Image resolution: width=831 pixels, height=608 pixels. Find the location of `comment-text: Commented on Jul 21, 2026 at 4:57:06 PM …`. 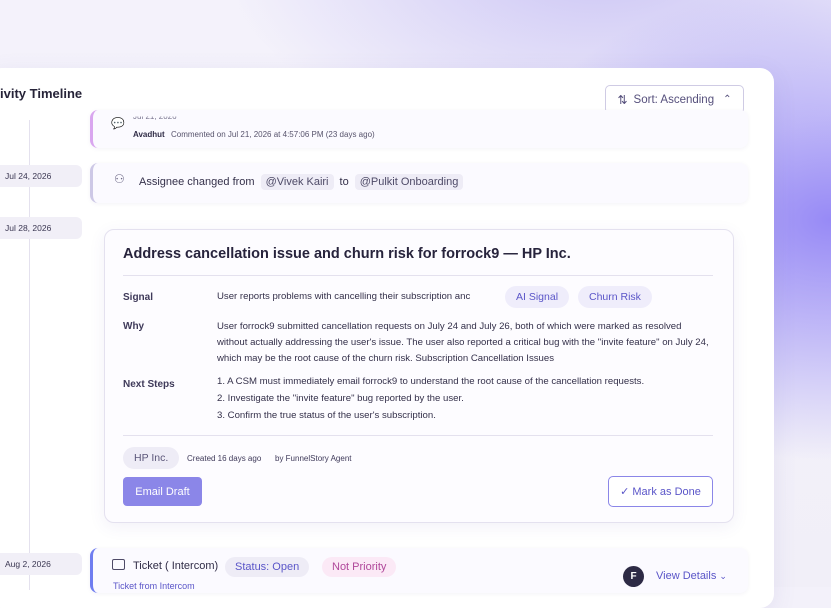

comment-text: Commented on Jul 21, 2026 at 4:57:06 PM … is located at coordinates (273, 134).